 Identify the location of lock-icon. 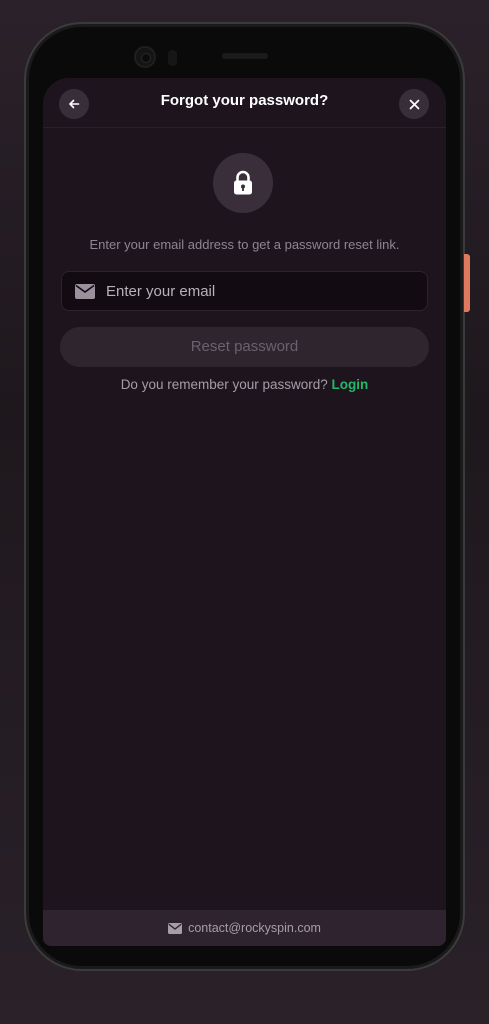
(243, 183).